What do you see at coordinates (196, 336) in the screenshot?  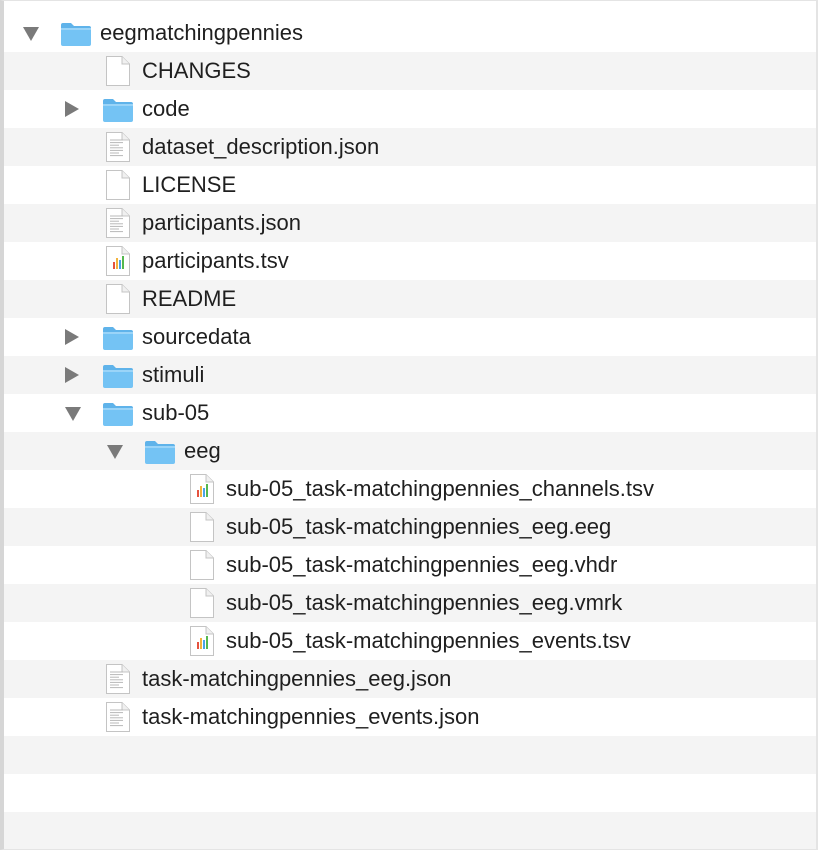 I see `tree-row-label: sourcedata` at bounding box center [196, 336].